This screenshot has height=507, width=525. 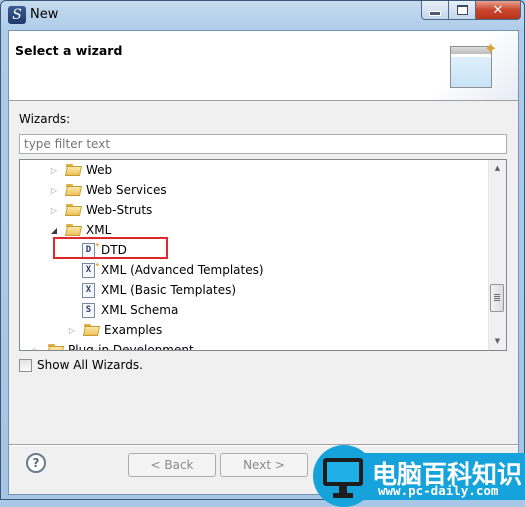 I want to click on minimize-button, so click(x=435, y=10).